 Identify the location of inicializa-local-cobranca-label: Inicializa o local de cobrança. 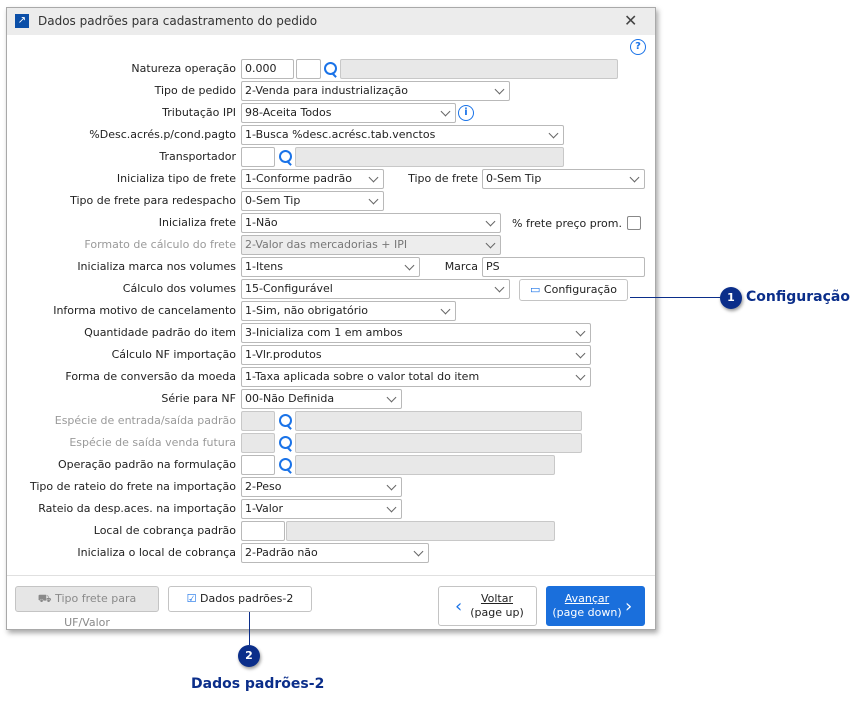
(156, 552).